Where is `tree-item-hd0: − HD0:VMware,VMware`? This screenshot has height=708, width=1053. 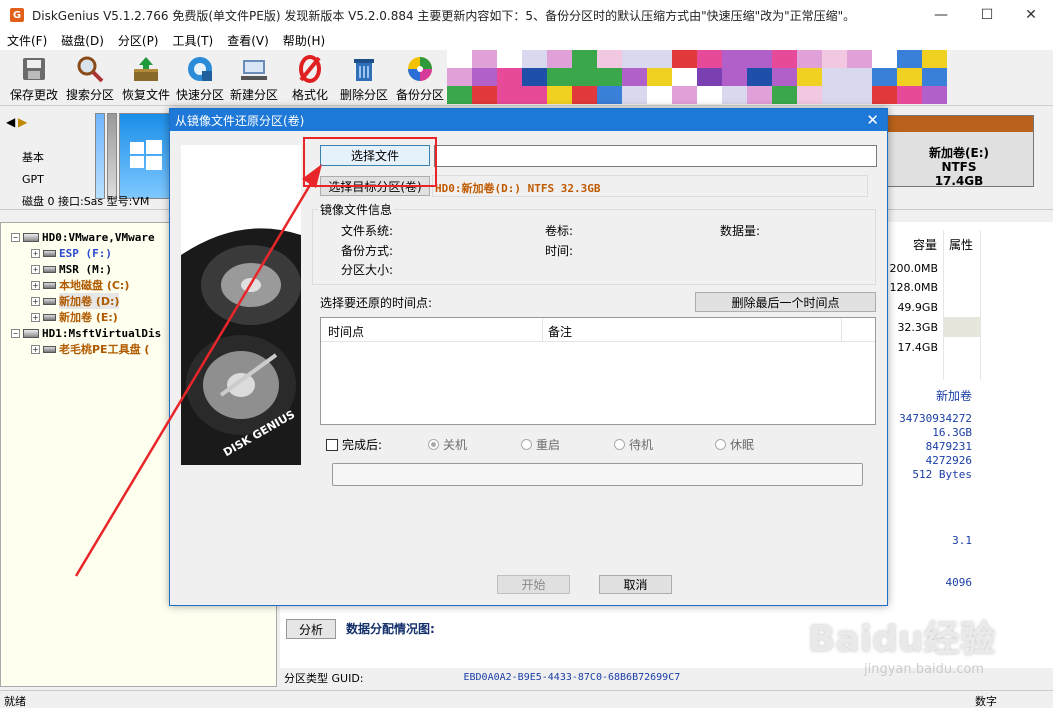
tree-item-hd0: − HD0:VMware,VMware is located at coordinates (83, 237).